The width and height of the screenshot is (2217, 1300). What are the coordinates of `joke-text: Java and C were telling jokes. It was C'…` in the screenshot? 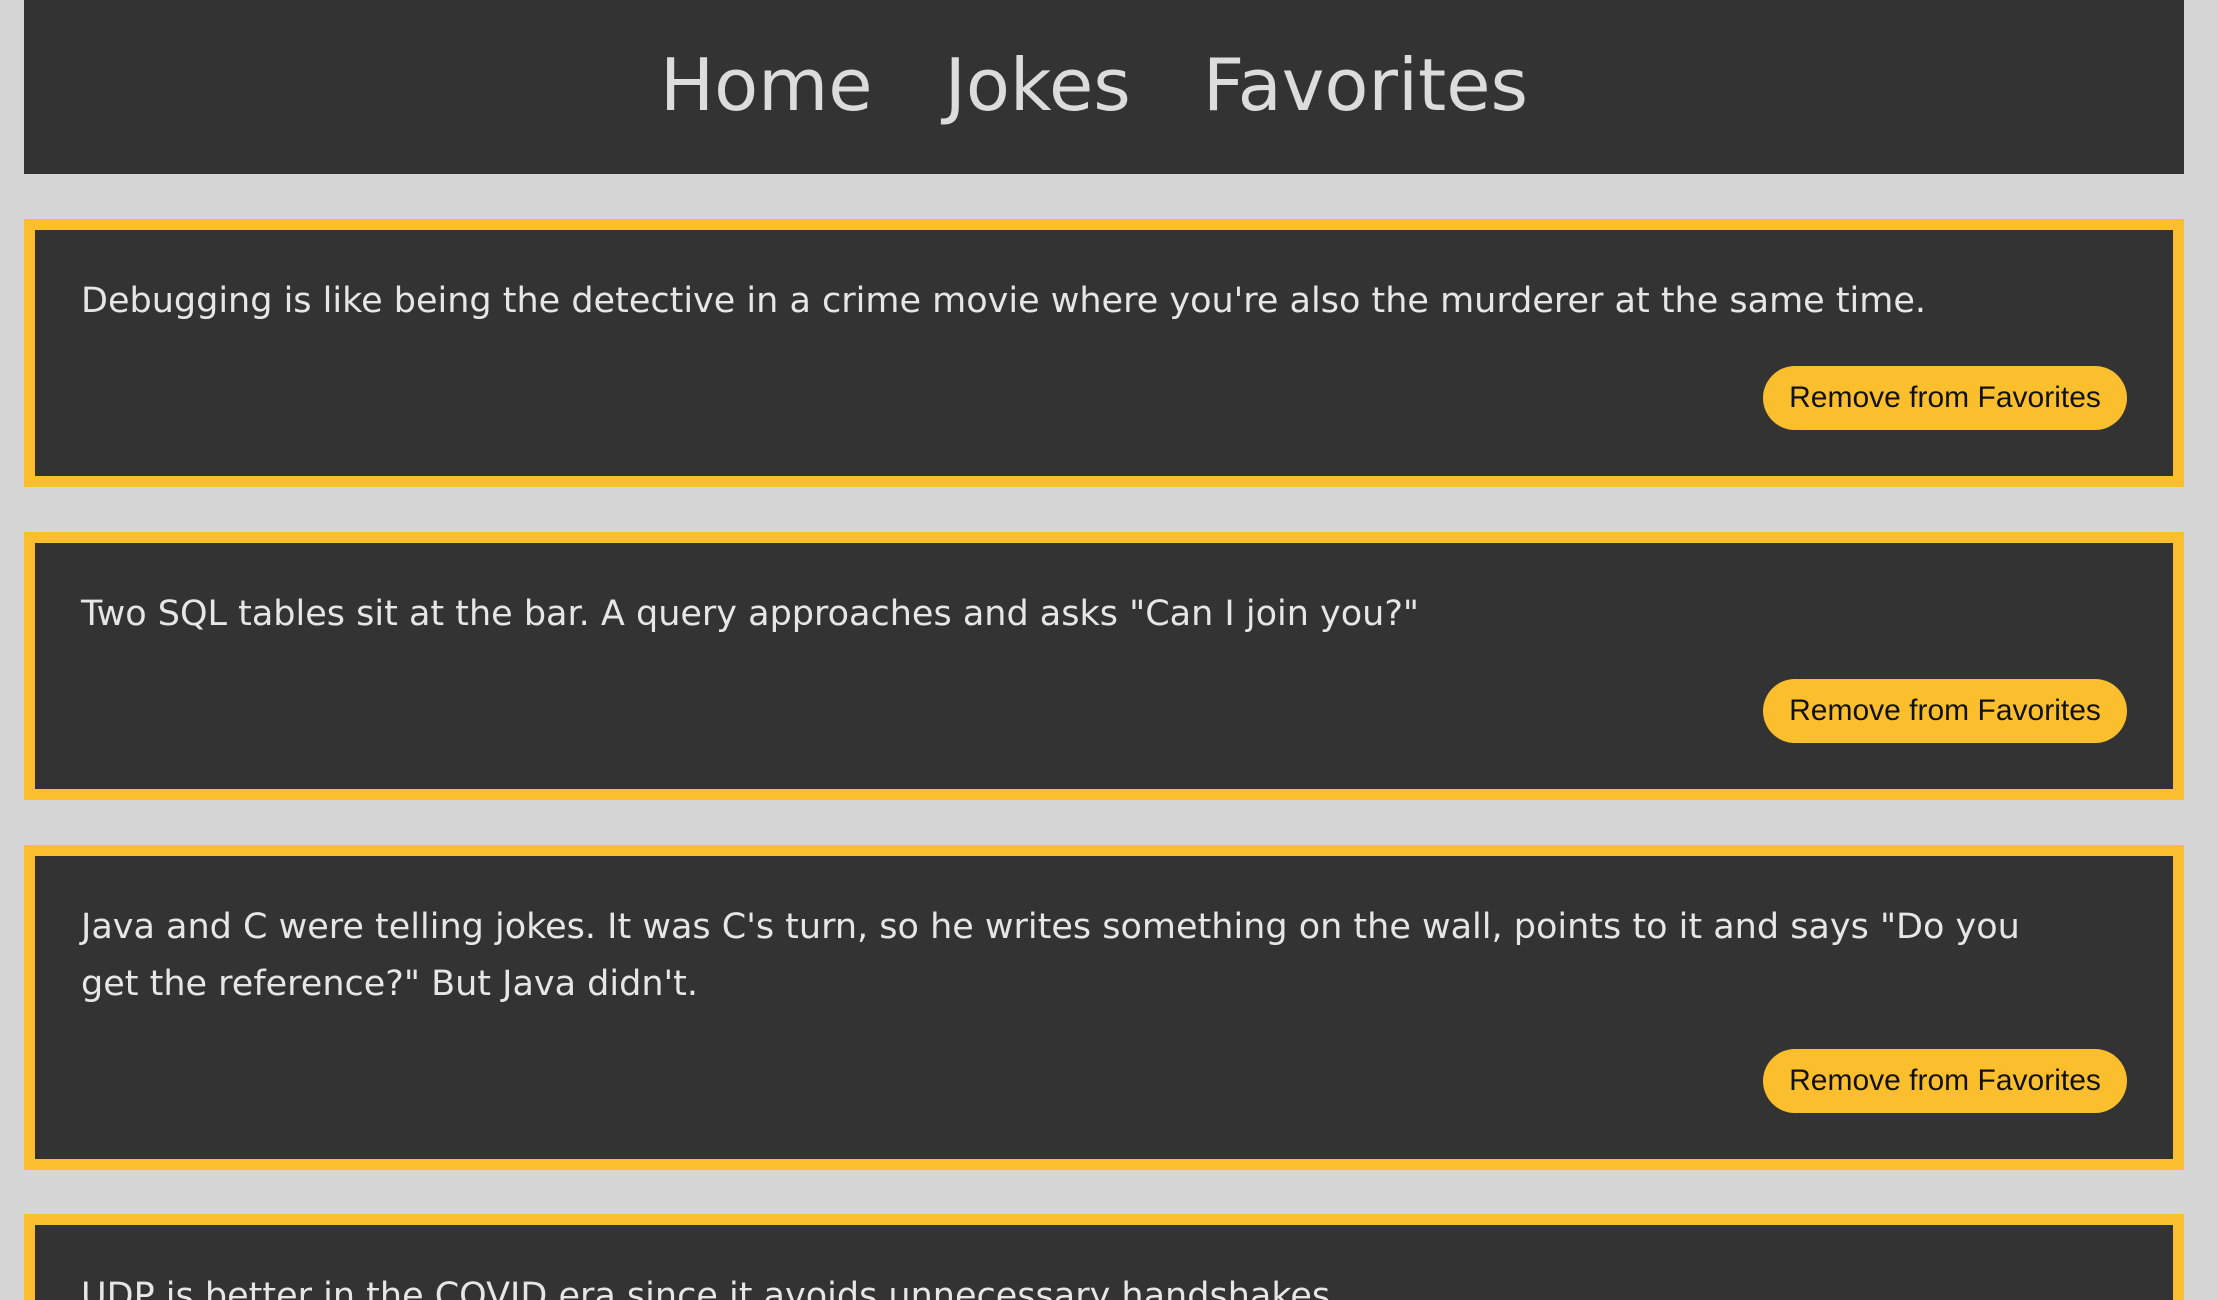 It's located at (1050, 955).